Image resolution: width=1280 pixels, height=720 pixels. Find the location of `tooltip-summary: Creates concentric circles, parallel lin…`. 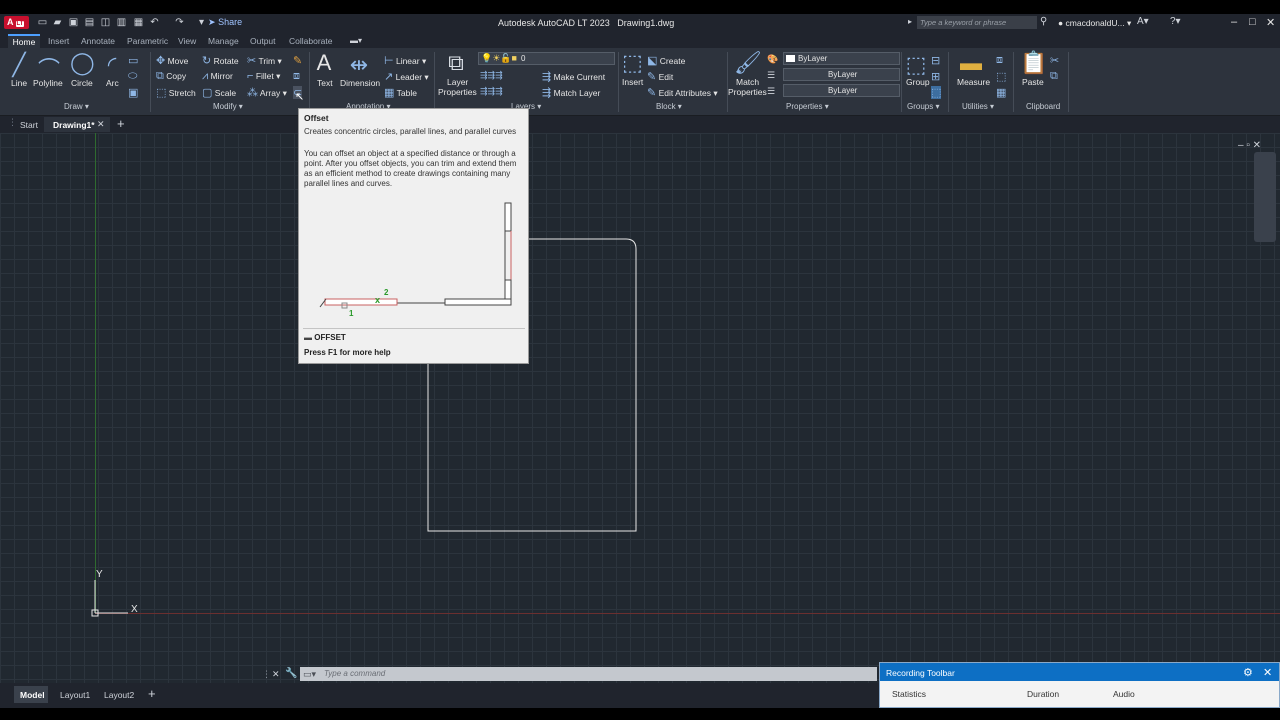

tooltip-summary: Creates concentric circles, parallel lin… is located at coordinates (410, 131).